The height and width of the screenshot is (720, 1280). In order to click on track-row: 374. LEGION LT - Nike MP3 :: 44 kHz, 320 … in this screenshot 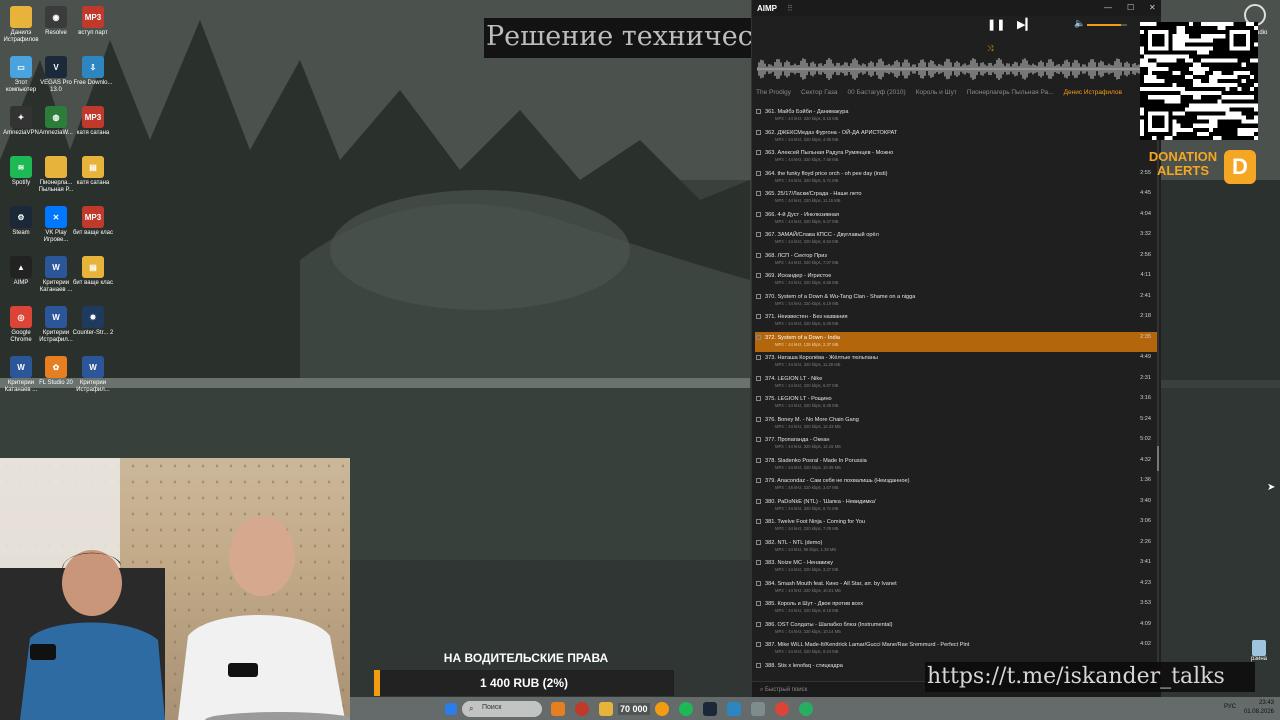, I will do `click(956, 383)`.